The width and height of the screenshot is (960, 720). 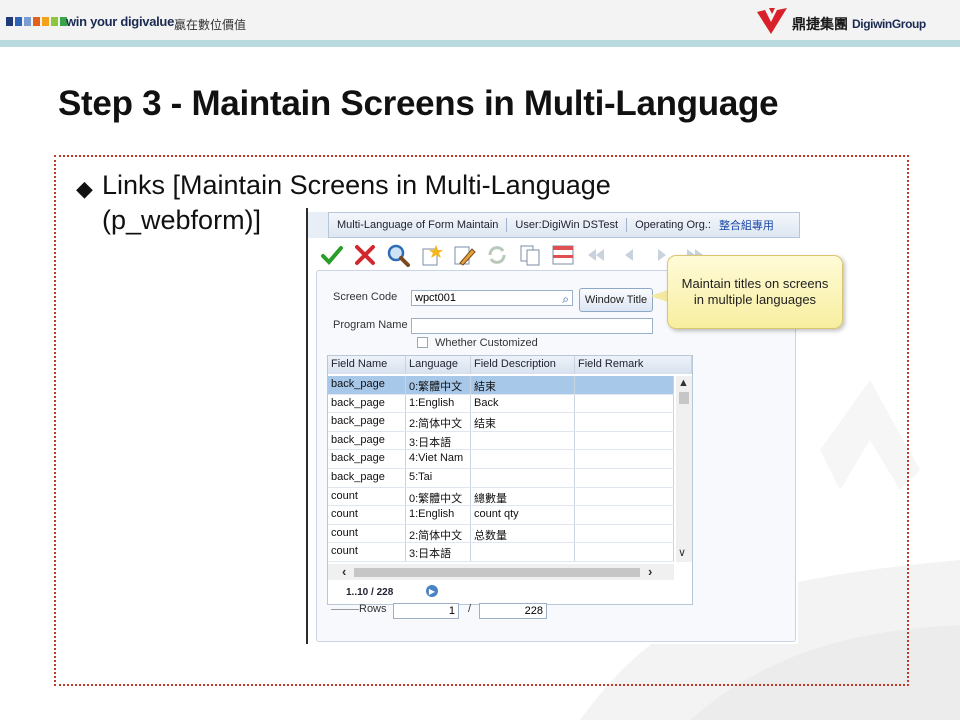 I want to click on refresh-button, so click(x=497, y=255).